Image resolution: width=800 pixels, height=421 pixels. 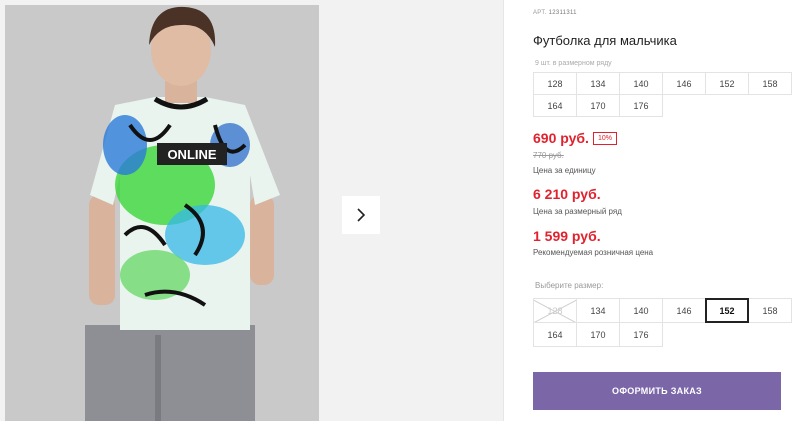 I want to click on size-row-cell: 152, so click(x=727, y=83).